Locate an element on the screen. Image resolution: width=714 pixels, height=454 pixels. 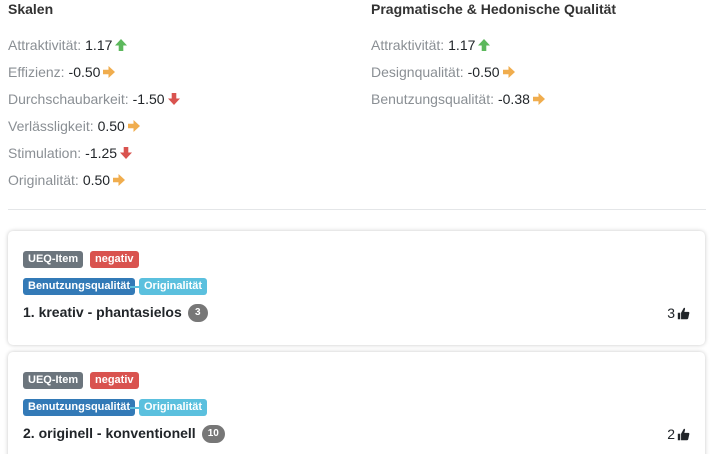
vote-count: 3 is located at coordinates (671, 313).